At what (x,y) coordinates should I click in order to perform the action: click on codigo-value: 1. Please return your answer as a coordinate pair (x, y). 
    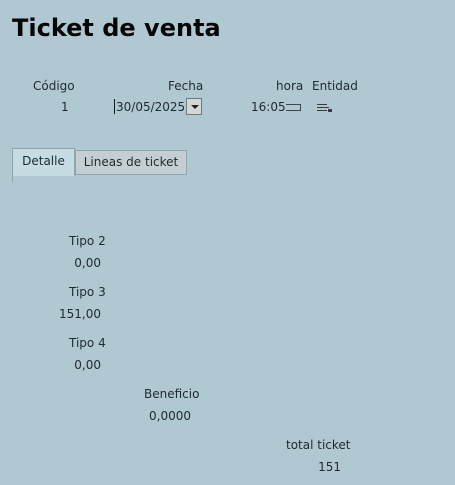
    Looking at the image, I should click on (65, 107).